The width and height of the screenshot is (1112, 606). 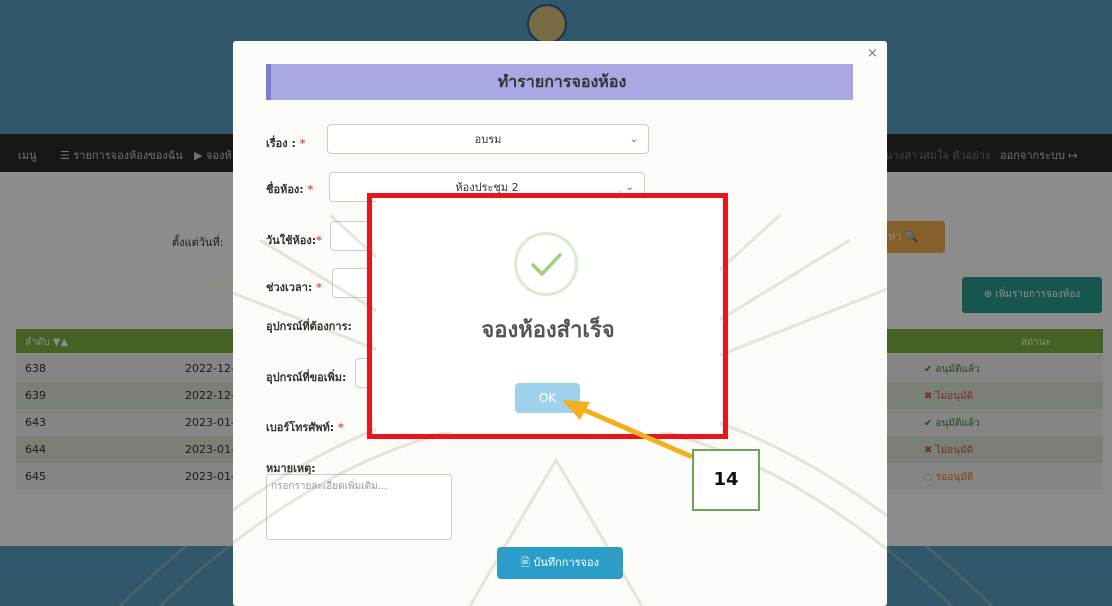 I want to click on step-callout: 14, so click(x=726, y=480).